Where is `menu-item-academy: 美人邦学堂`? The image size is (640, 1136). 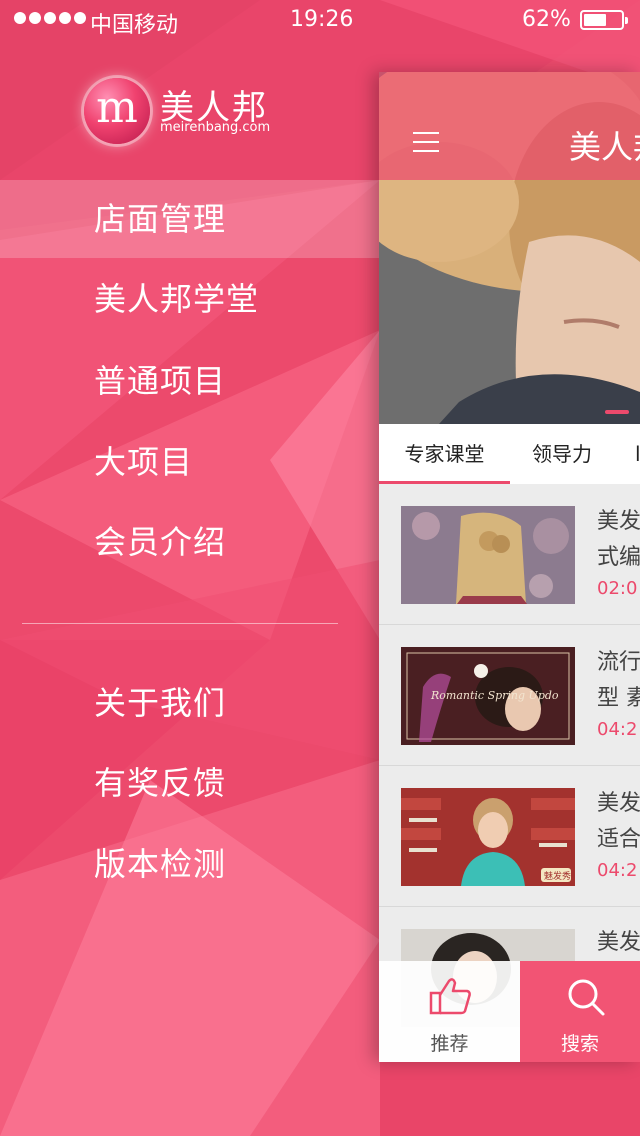 menu-item-academy: 美人邦学堂 is located at coordinates (190, 299).